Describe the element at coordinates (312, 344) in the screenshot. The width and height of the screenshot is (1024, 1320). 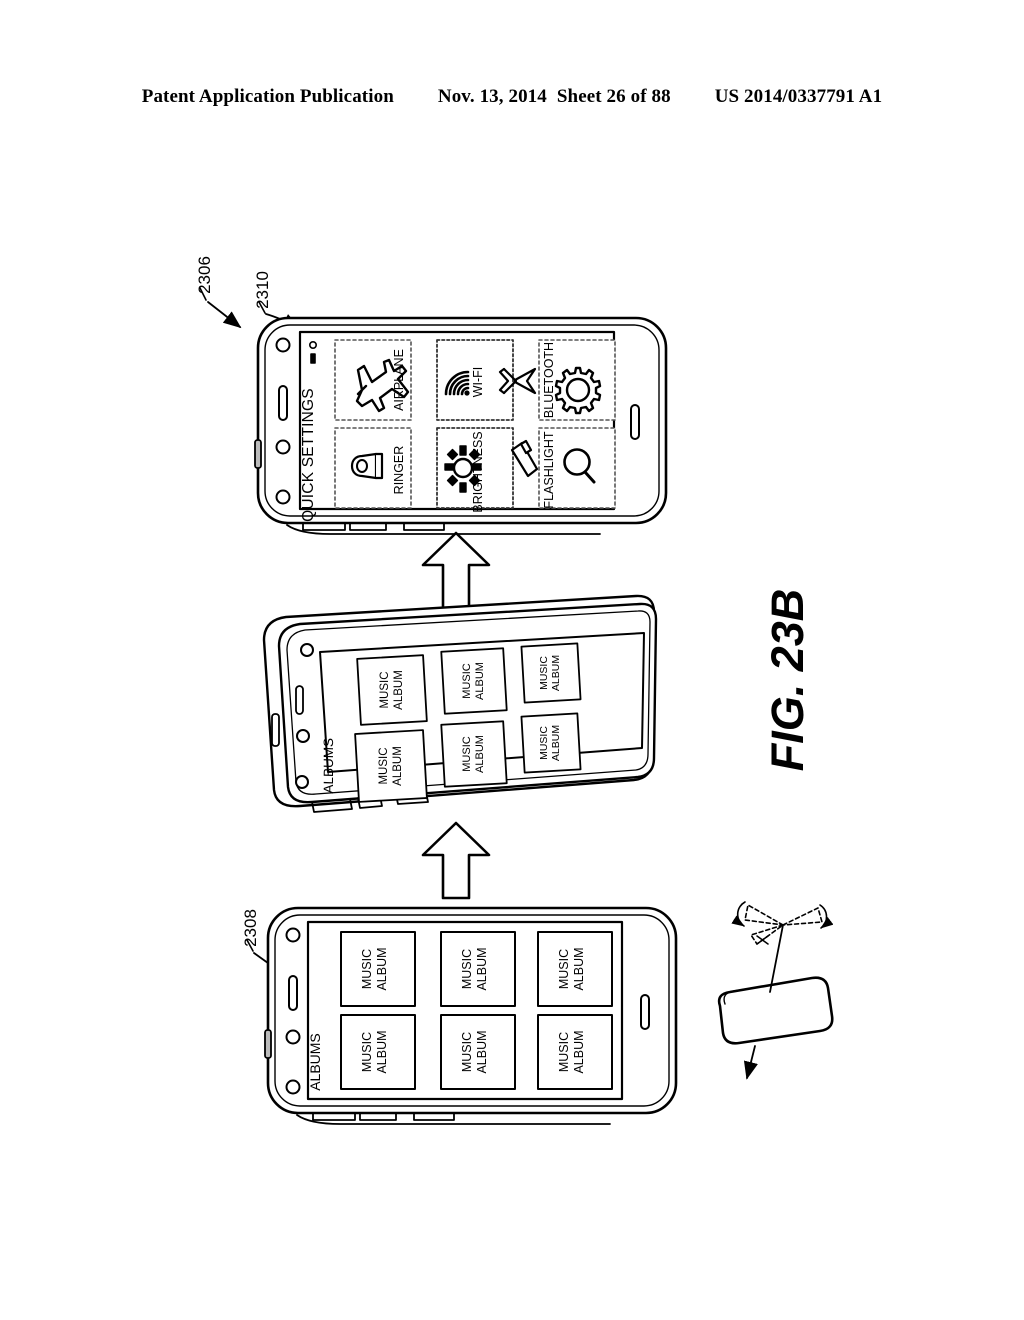
I see `status-signal-icon` at that location.